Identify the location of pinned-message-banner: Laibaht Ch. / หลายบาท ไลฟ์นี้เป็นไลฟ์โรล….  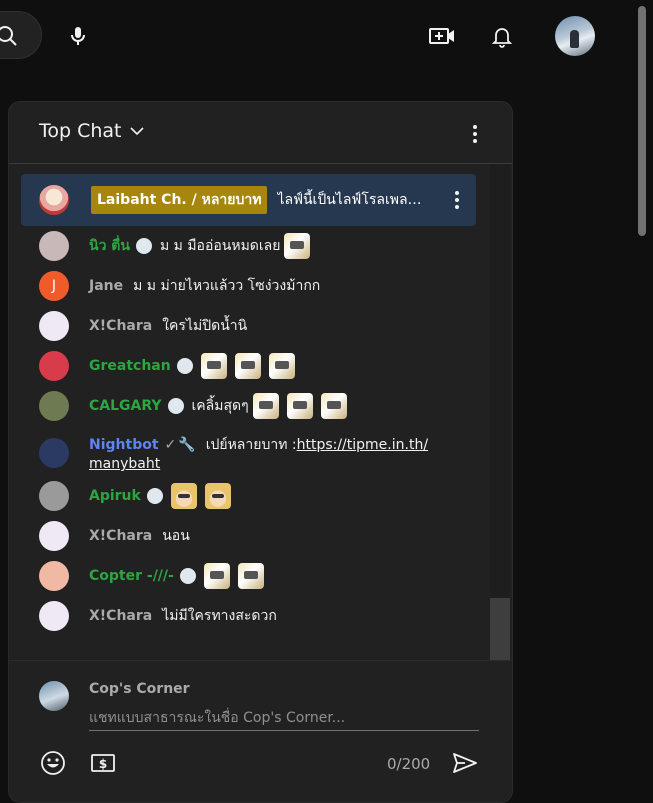
(248, 200).